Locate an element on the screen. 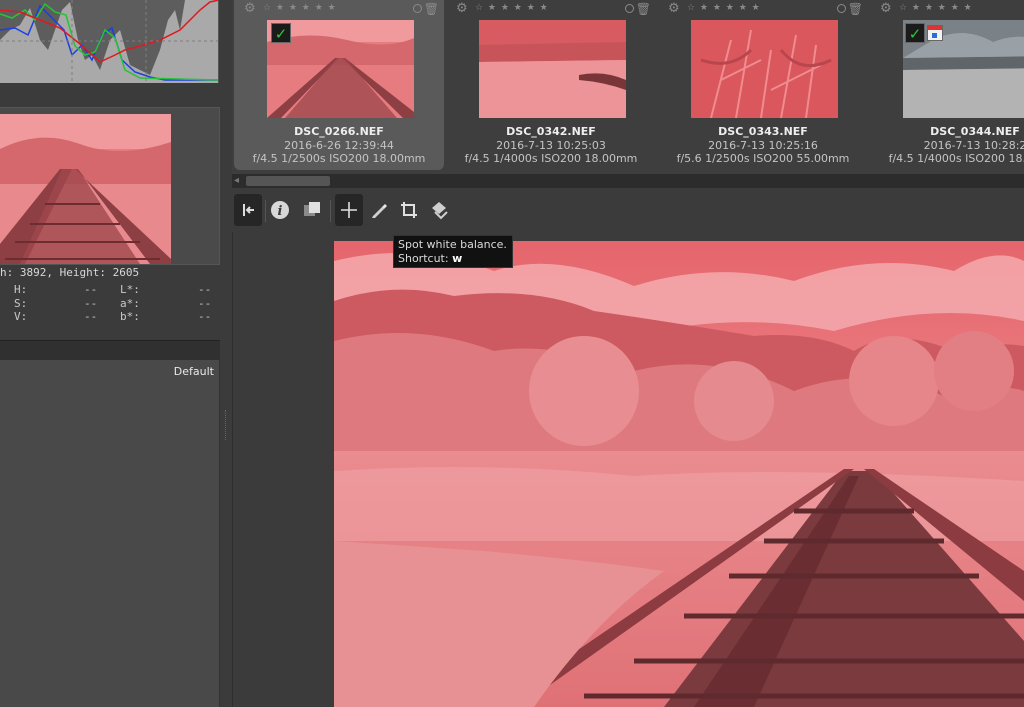  divider-grip is located at coordinates (226, 425).